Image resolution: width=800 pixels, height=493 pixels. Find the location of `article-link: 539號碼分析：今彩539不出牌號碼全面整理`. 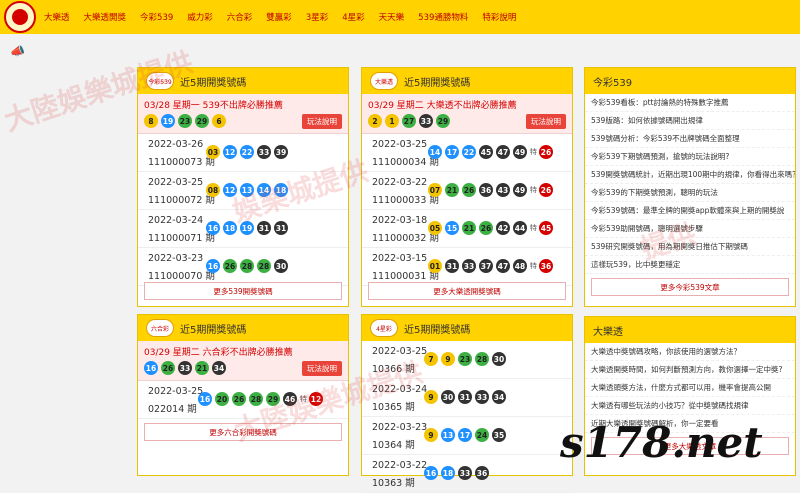

article-link: 539號碼分析：今彩539不出牌號碼全面整理 is located at coordinates (690, 139).